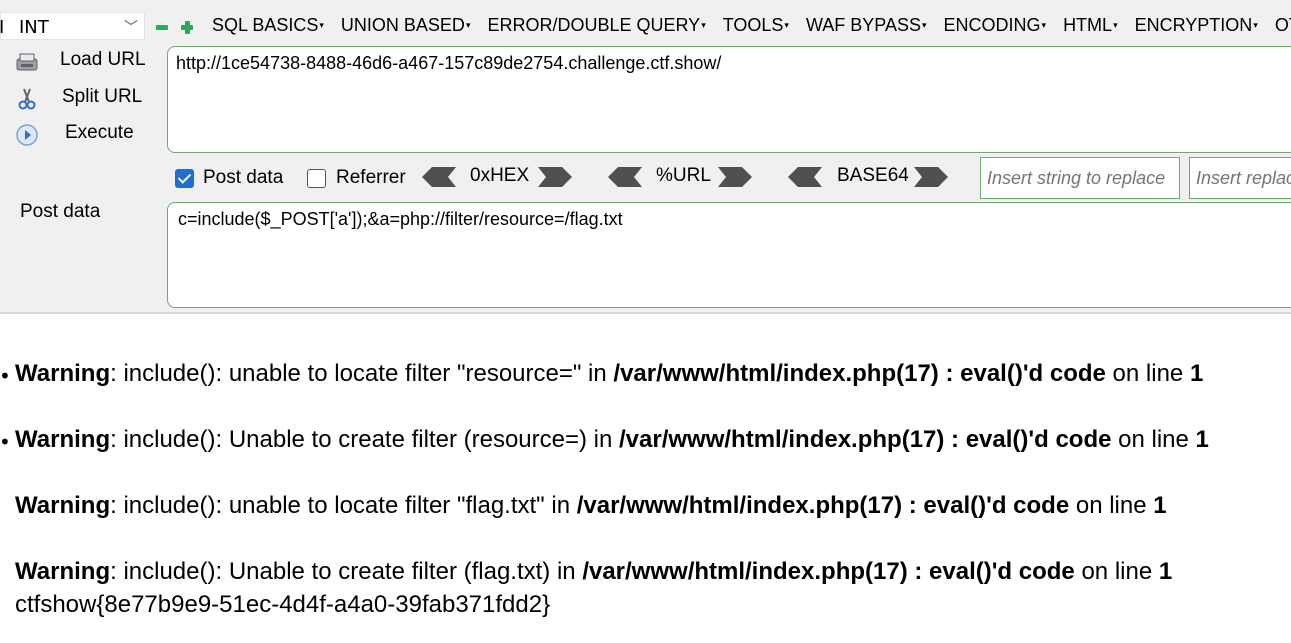 This screenshot has height=643, width=1291. What do you see at coordinates (1080, 178) in the screenshot?
I see `replace-string-input` at bounding box center [1080, 178].